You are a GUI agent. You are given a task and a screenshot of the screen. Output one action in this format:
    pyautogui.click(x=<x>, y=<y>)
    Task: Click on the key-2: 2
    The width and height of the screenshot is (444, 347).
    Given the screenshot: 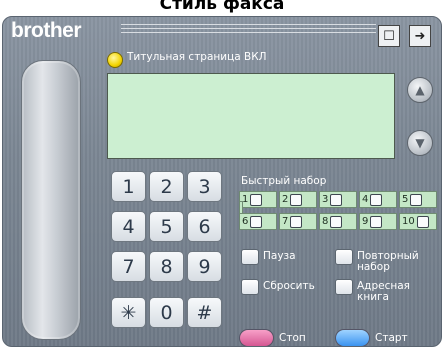 What is the action you would take?
    pyautogui.click(x=166, y=186)
    